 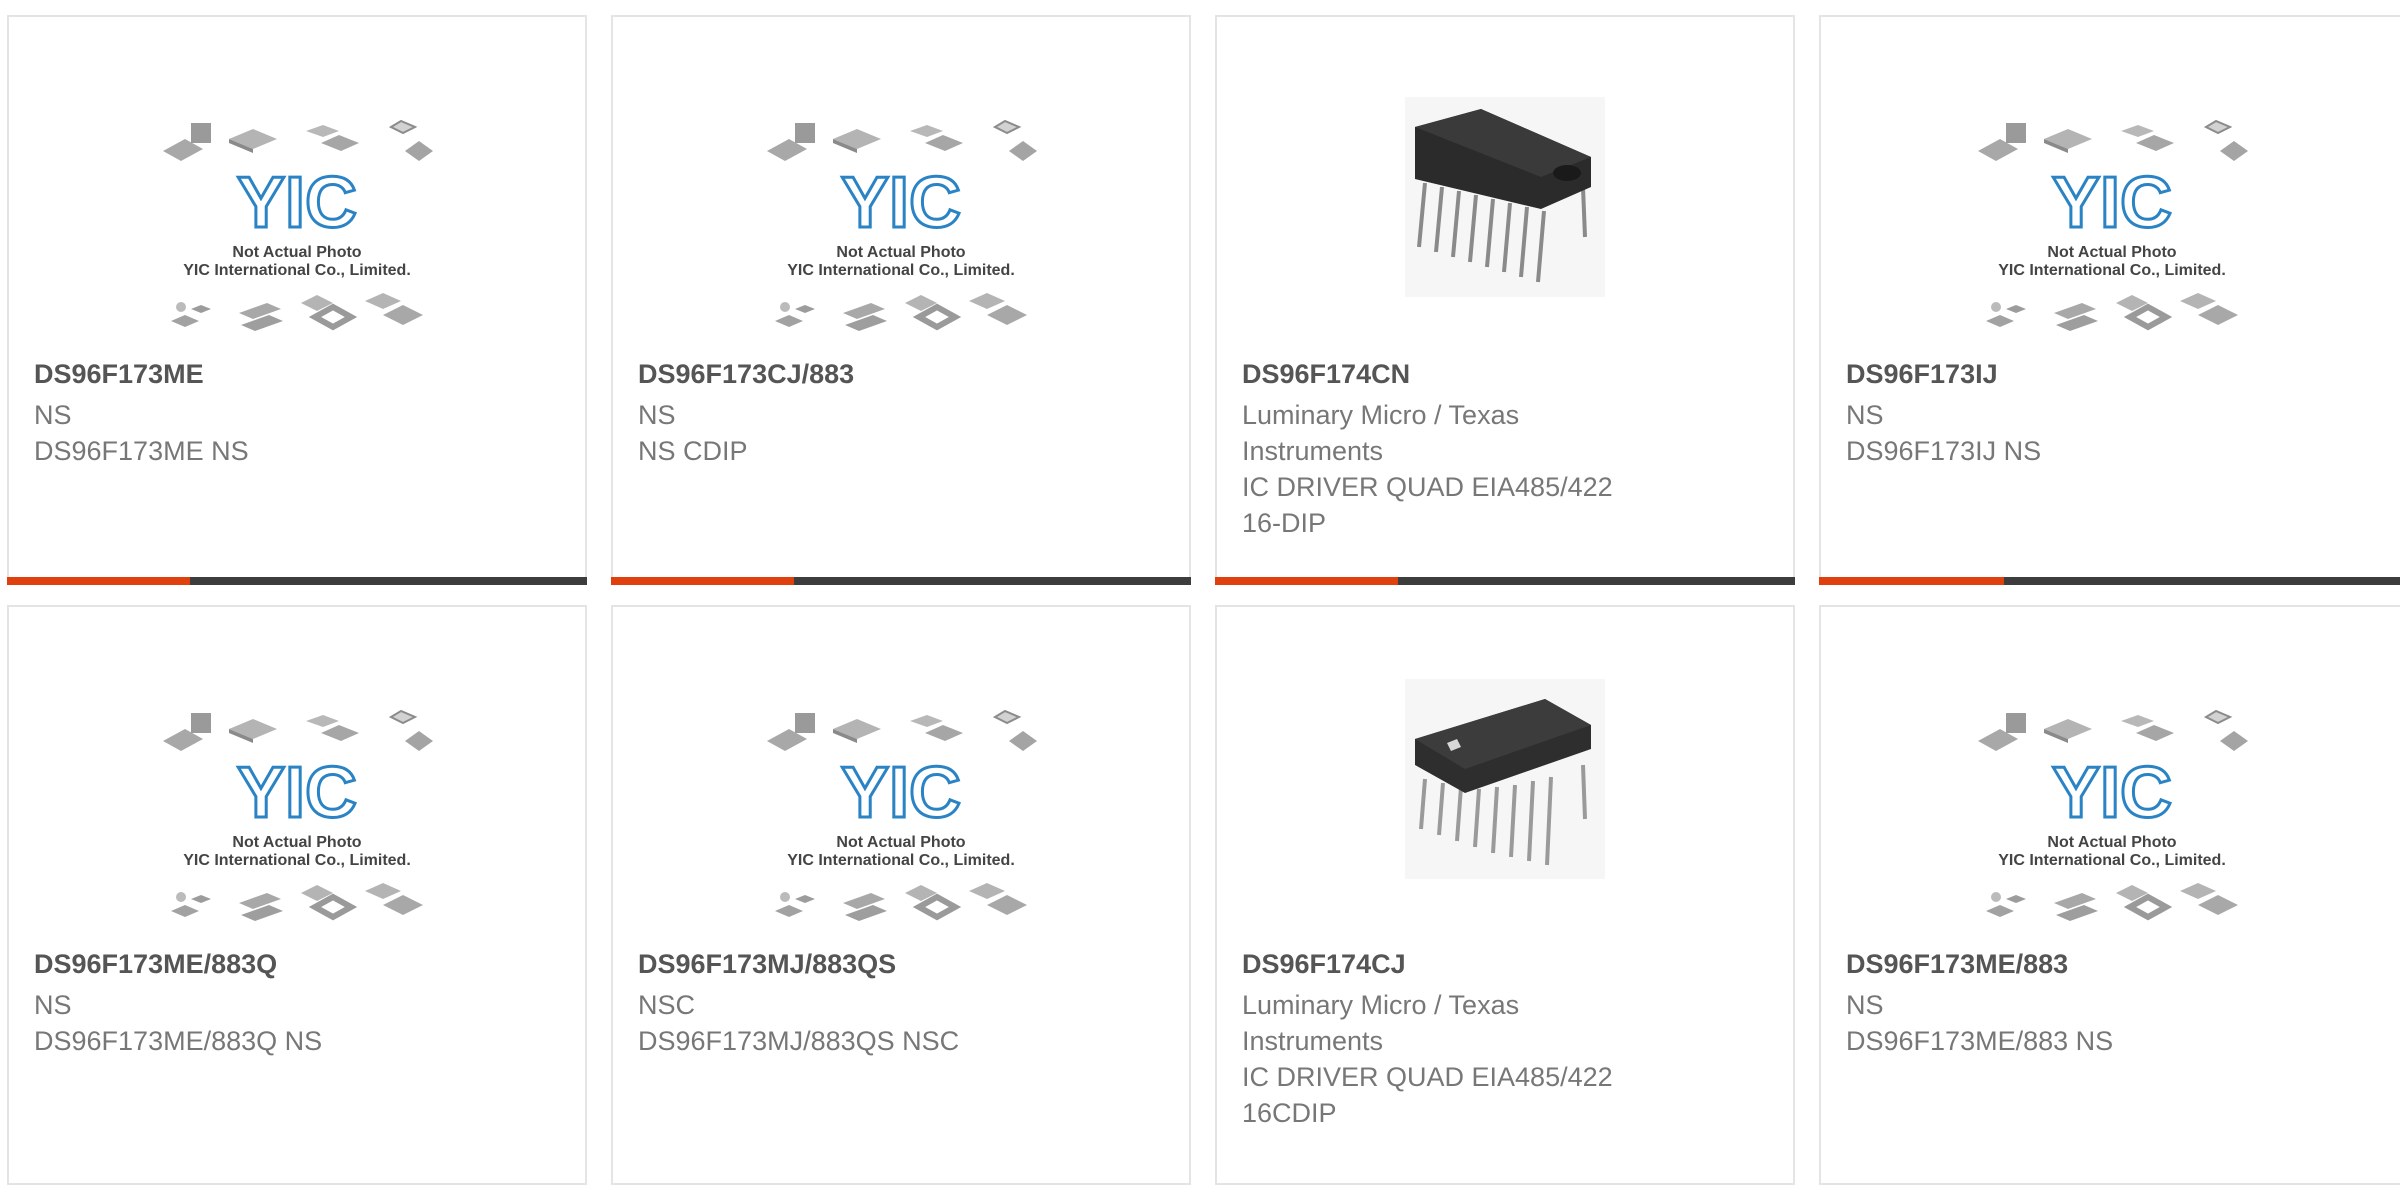 What do you see at coordinates (1427, 505) in the screenshot?
I see `product-description: IC DRIVER QUAD EIA485/422 16-DIP` at bounding box center [1427, 505].